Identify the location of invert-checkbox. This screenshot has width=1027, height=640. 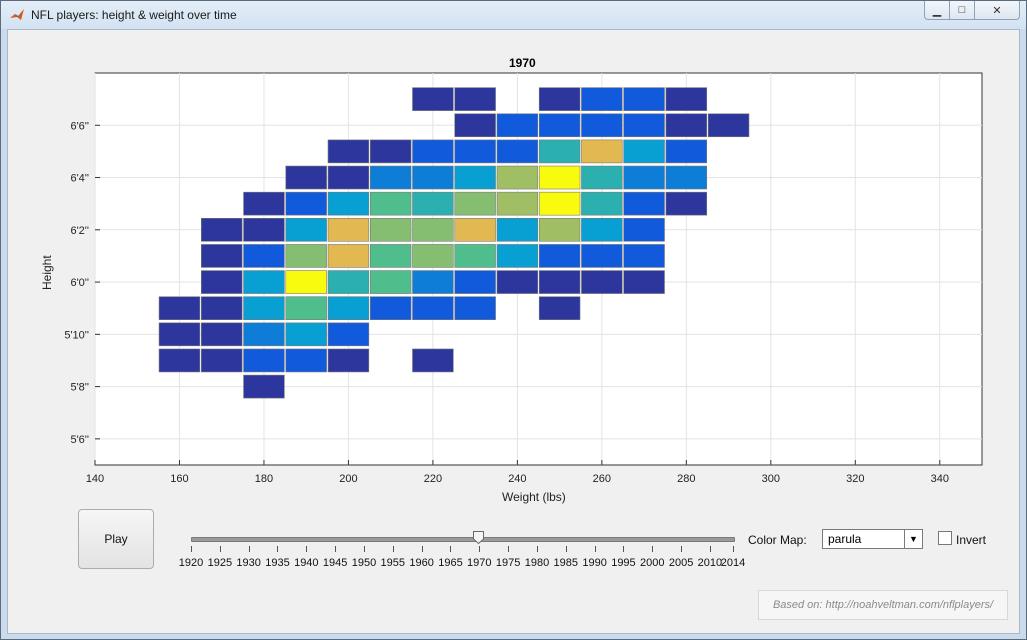
(945, 538).